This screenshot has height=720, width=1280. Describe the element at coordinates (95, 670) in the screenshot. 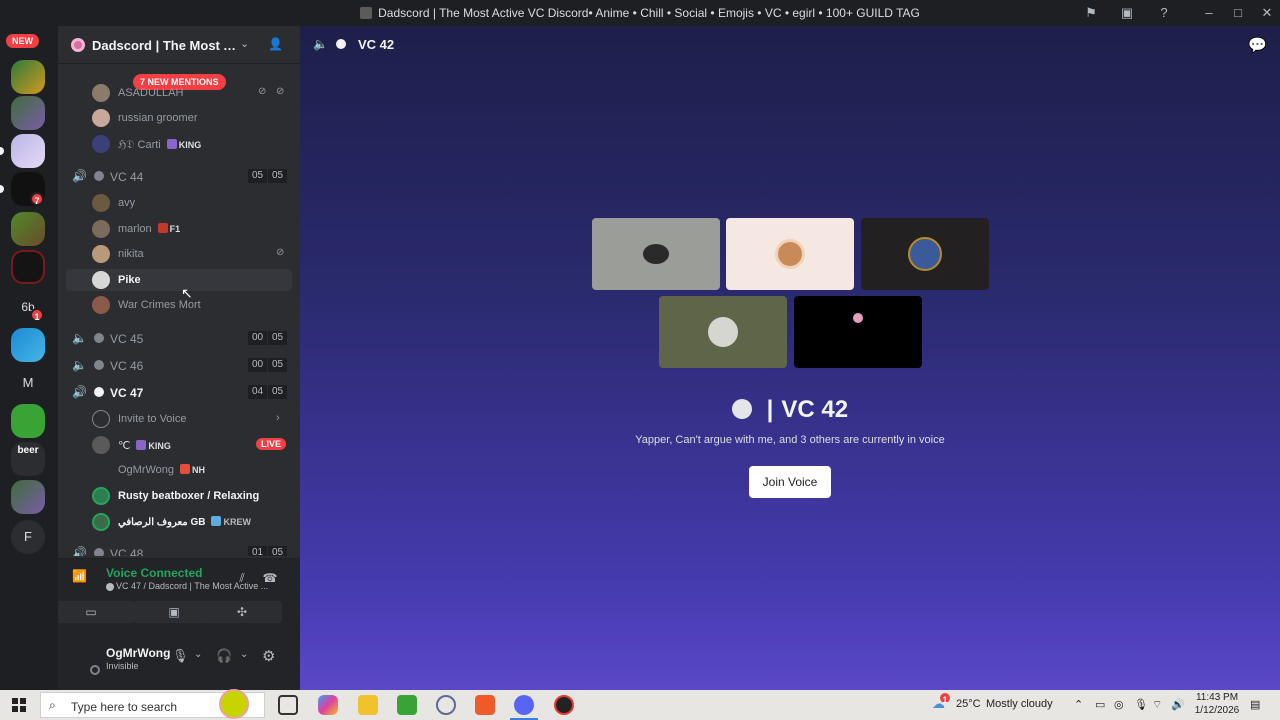

I see `invisible-status-icon` at that location.